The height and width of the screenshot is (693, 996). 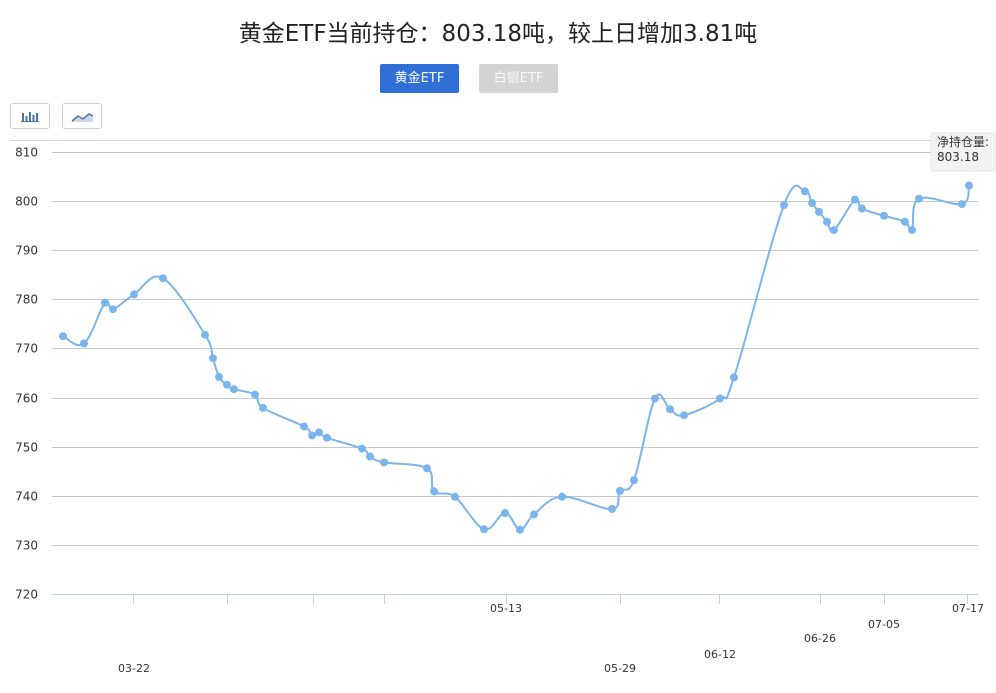 I want to click on y-tick-label: 720, so click(x=26, y=595).